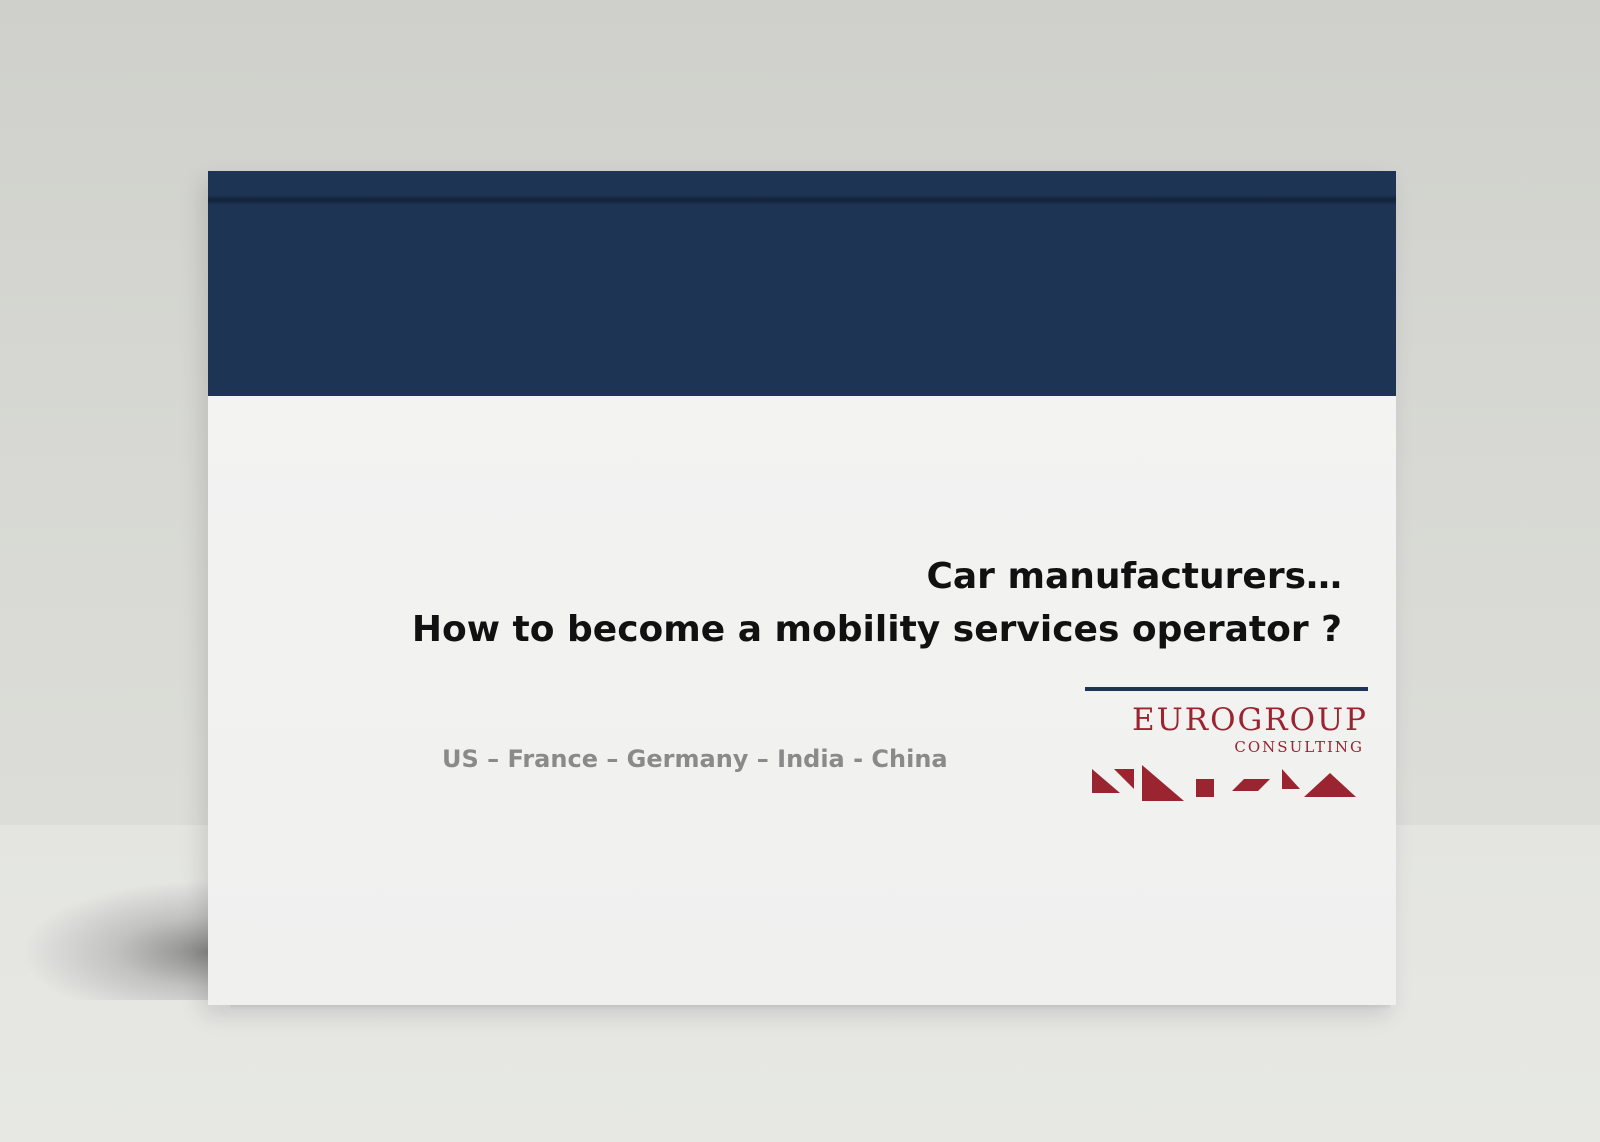 The width and height of the screenshot is (1600, 1142). Describe the element at coordinates (802, 200) in the screenshot. I see `band-spine-line` at that location.